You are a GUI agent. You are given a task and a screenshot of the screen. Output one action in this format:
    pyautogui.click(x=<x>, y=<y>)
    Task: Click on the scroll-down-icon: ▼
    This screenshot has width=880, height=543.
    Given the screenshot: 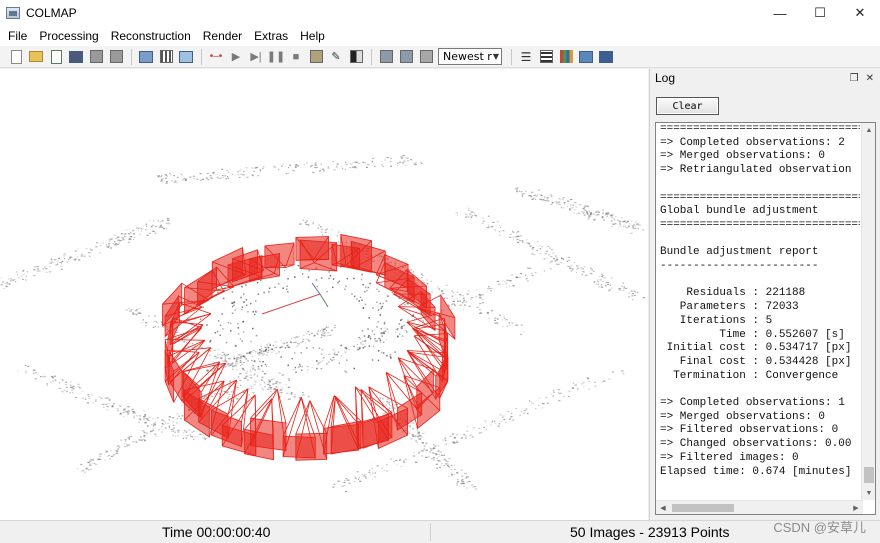 What is the action you would take?
    pyautogui.click(x=868, y=493)
    